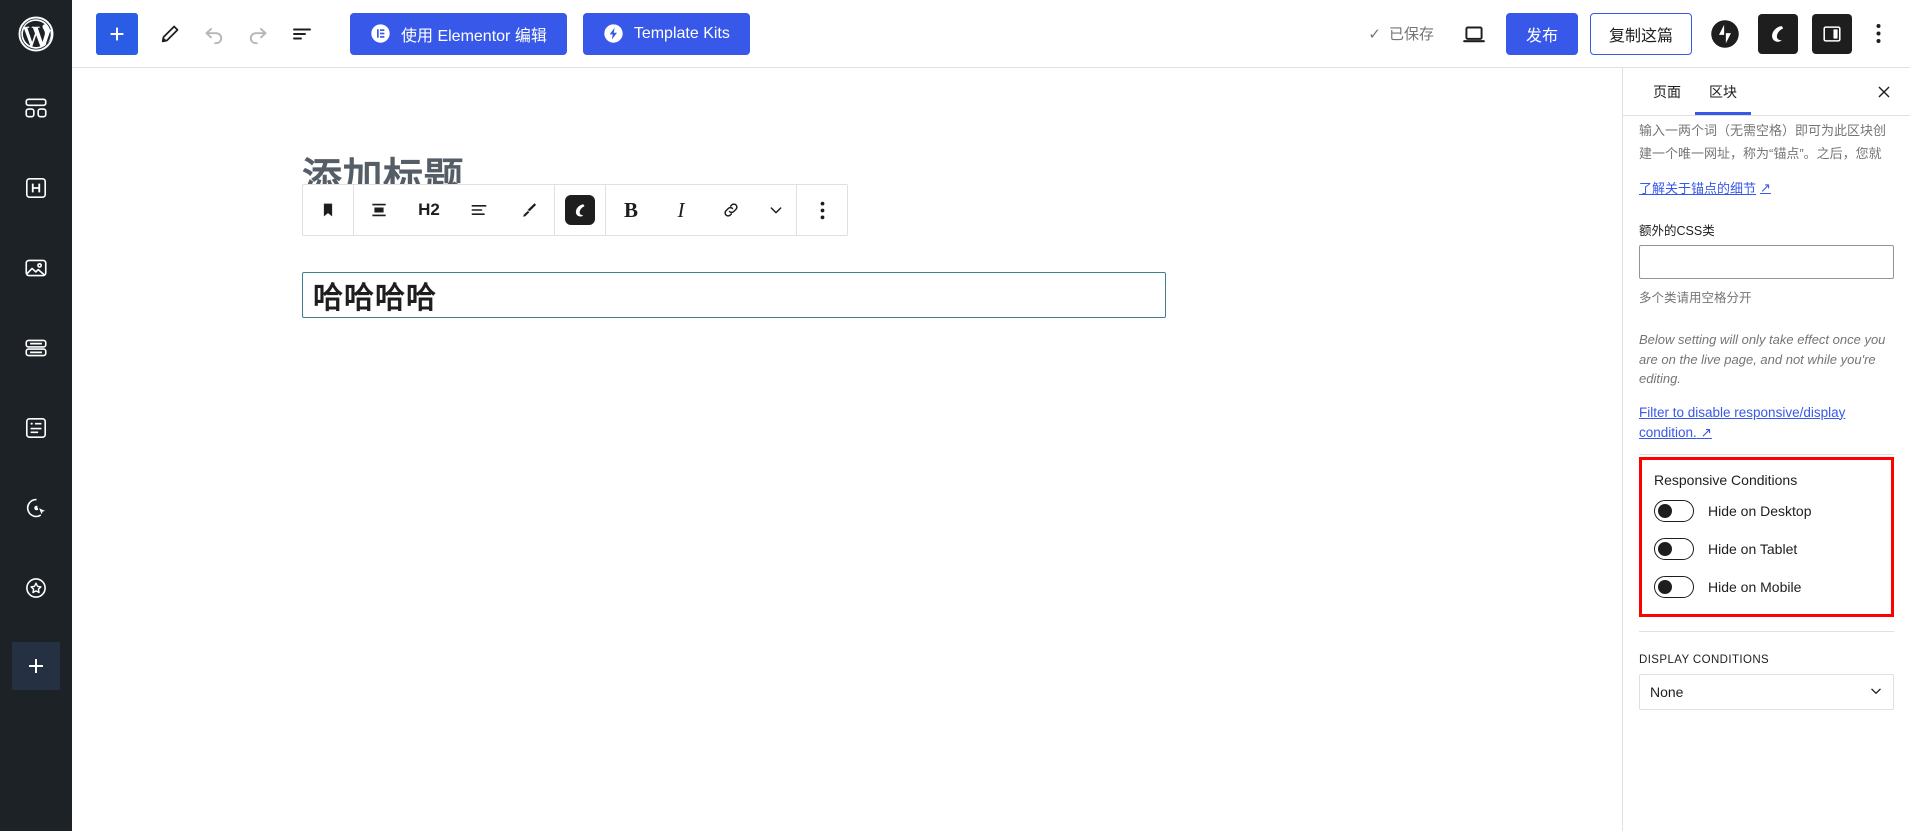 This screenshot has height=831, width=1910. What do you see at coordinates (776, 210) in the screenshot?
I see `more-formats-button` at bounding box center [776, 210].